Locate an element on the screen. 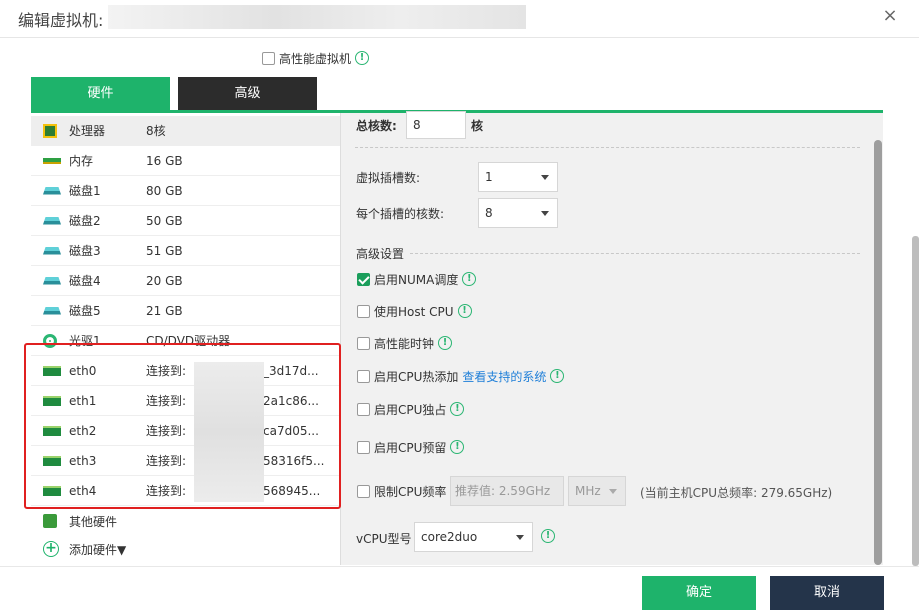 This screenshot has height=616, width=919. hw-value: 20 GB is located at coordinates (164, 280).